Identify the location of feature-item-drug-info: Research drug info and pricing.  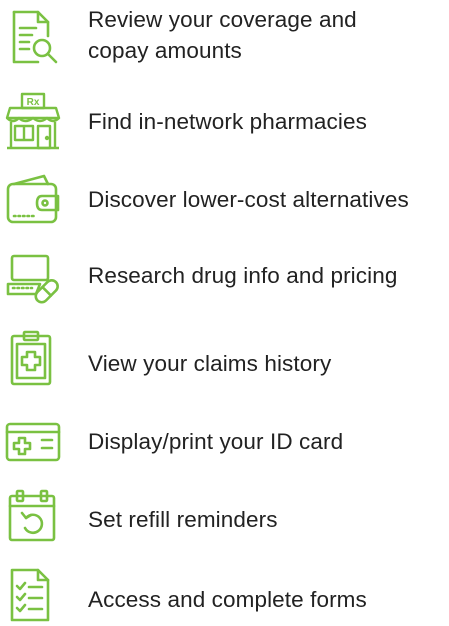
(224, 278).